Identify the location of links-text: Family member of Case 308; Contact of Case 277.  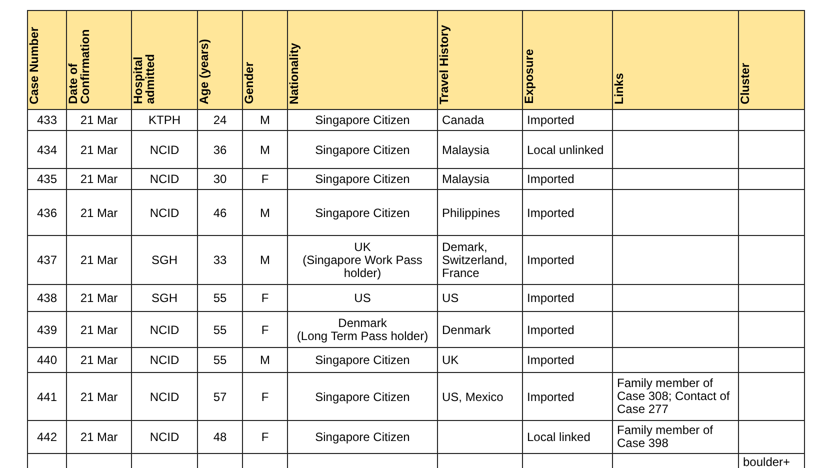
(674, 396).